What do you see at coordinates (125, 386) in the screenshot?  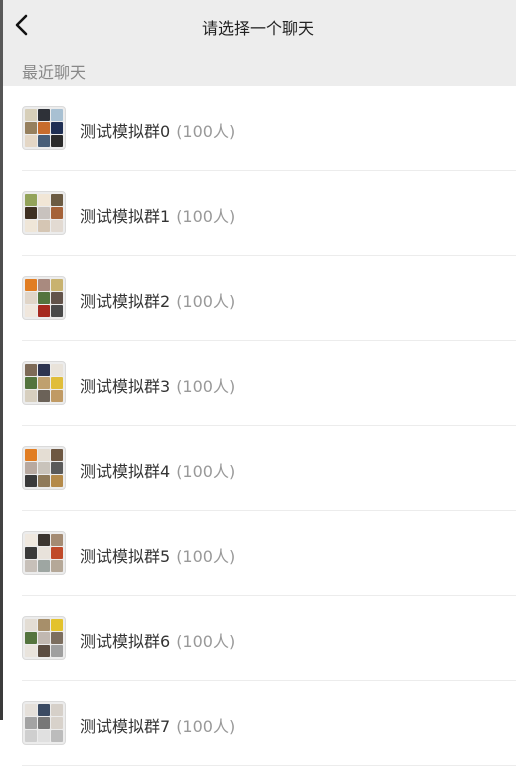 I see `chat-name: 测试模拟群3` at bounding box center [125, 386].